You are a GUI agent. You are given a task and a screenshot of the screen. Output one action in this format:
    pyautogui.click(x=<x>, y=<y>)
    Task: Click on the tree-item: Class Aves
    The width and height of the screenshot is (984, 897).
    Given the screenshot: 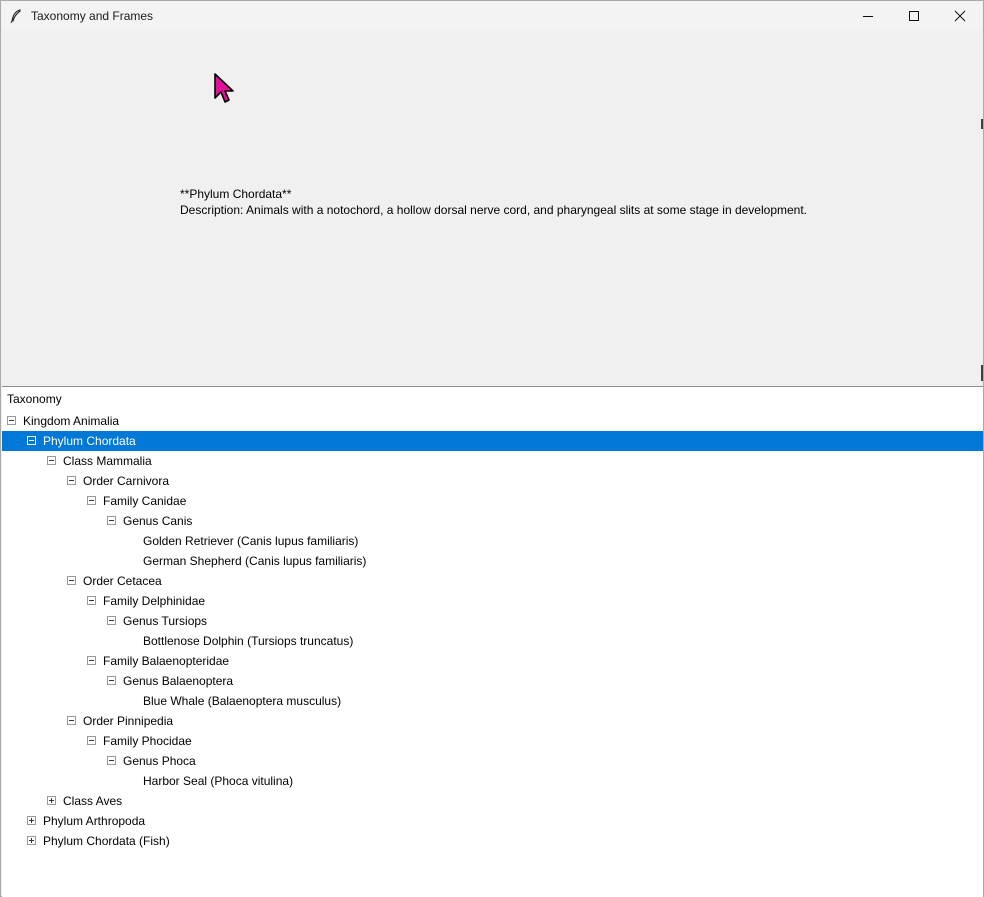 What is the action you would take?
    pyautogui.click(x=492, y=801)
    